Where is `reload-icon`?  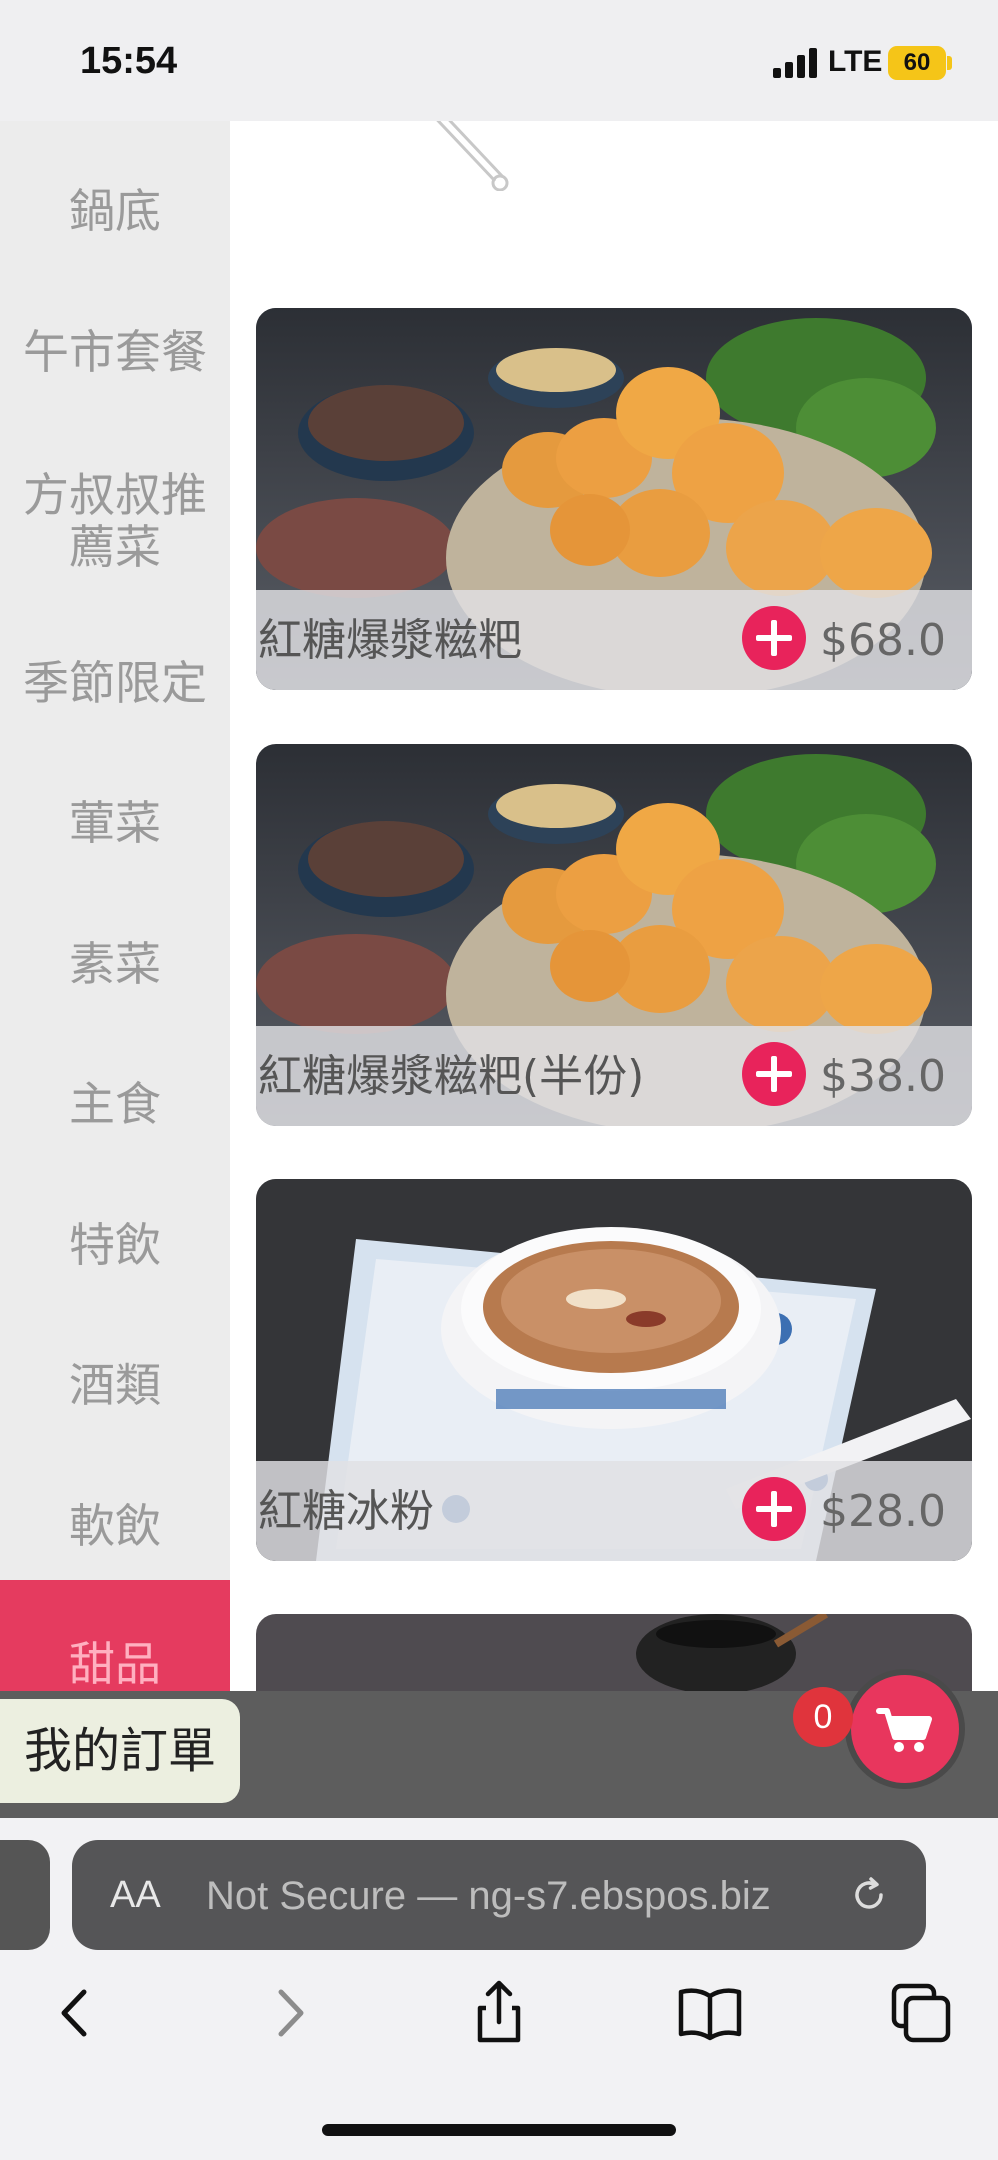 reload-icon is located at coordinates (869, 1895).